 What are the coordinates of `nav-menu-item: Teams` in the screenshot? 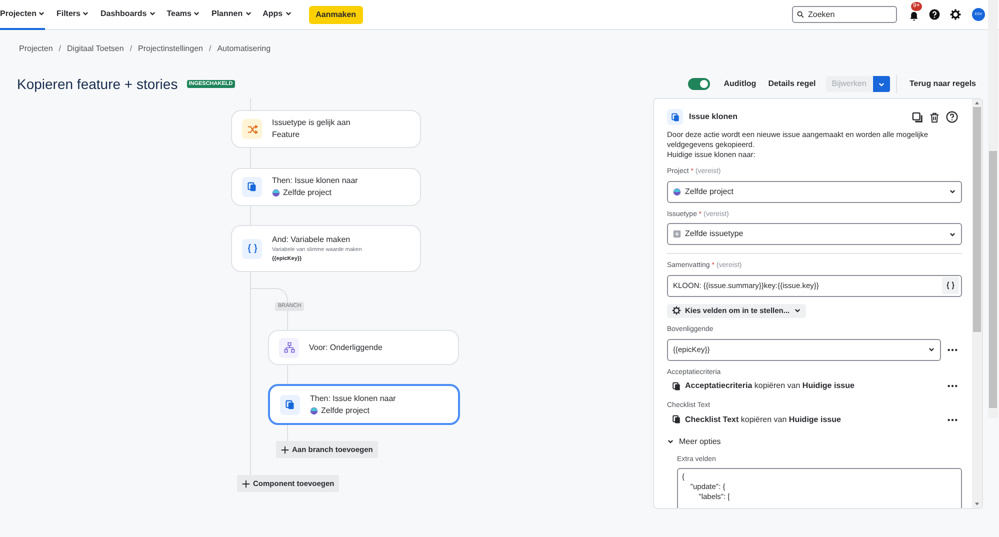 It's located at (183, 15).